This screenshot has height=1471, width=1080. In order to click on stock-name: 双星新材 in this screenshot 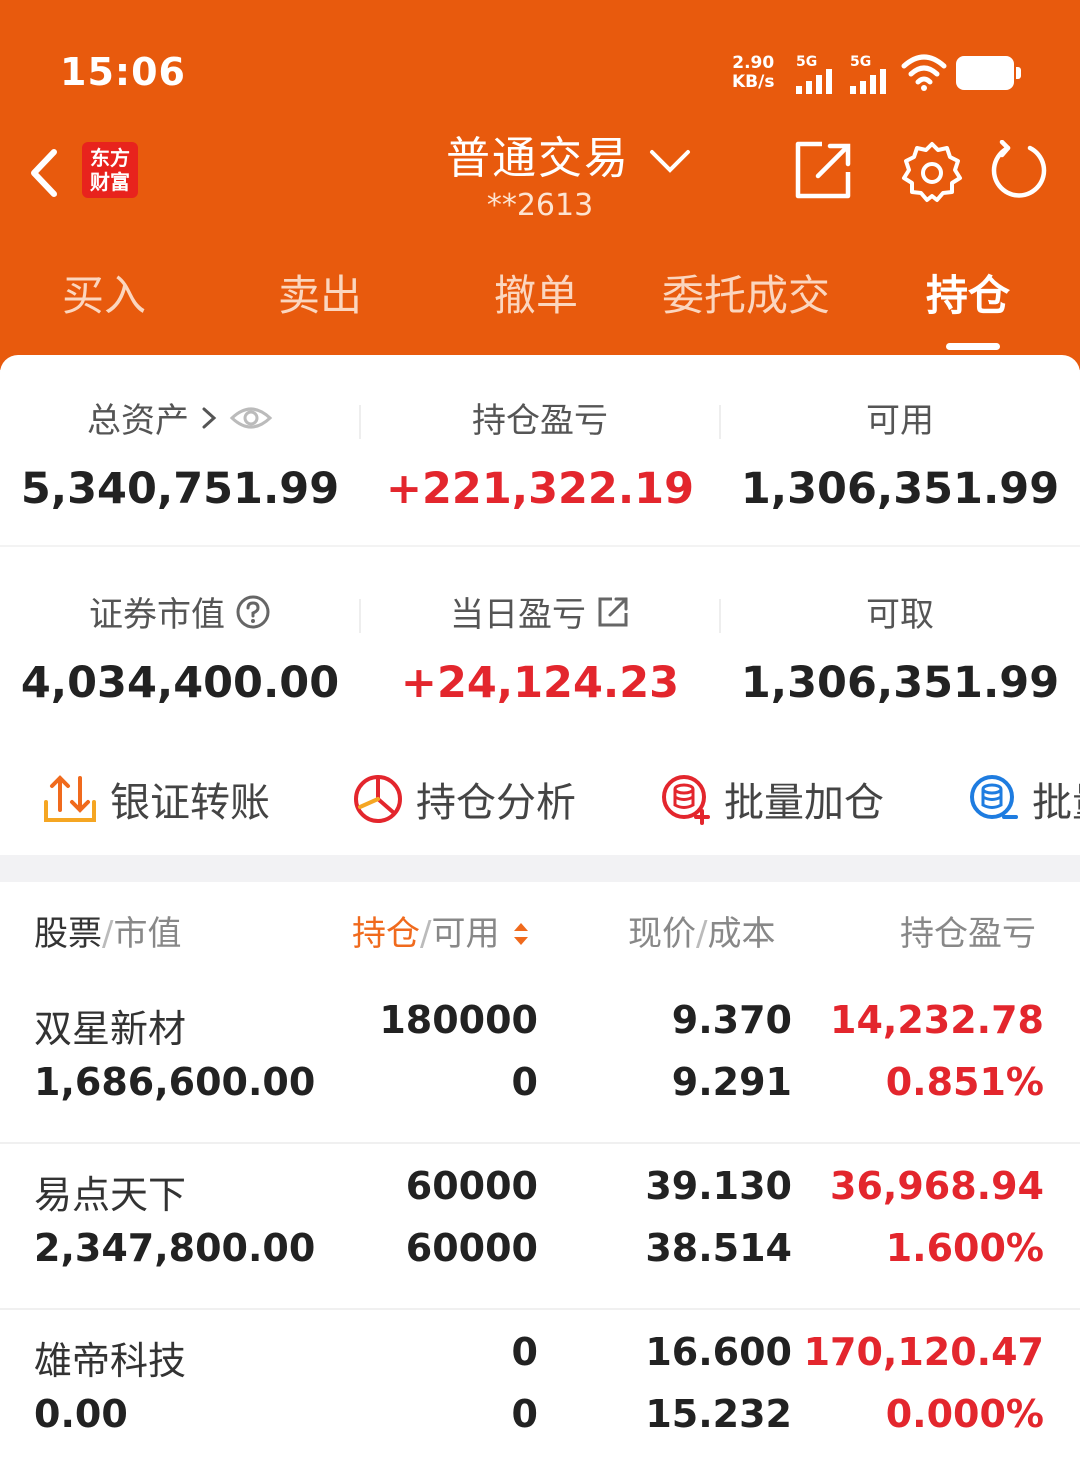, I will do `click(110, 1029)`.